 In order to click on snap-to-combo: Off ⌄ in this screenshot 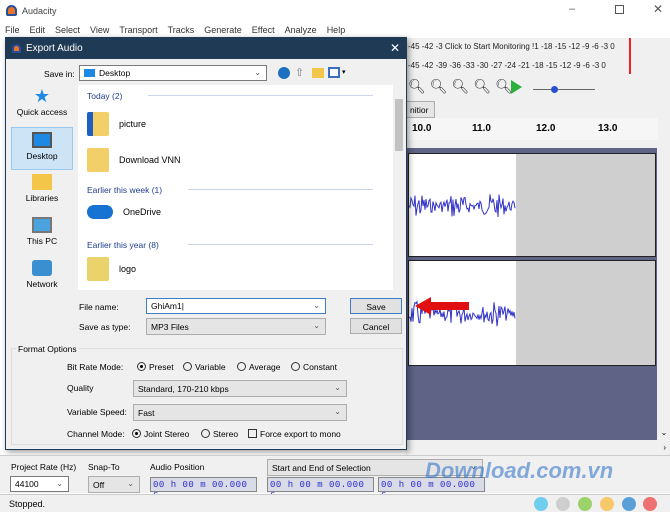, I will do `click(114, 484)`.